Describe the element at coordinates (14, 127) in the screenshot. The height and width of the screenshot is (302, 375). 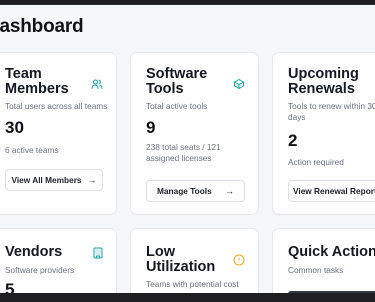
I see `team-members-count: 30` at that location.